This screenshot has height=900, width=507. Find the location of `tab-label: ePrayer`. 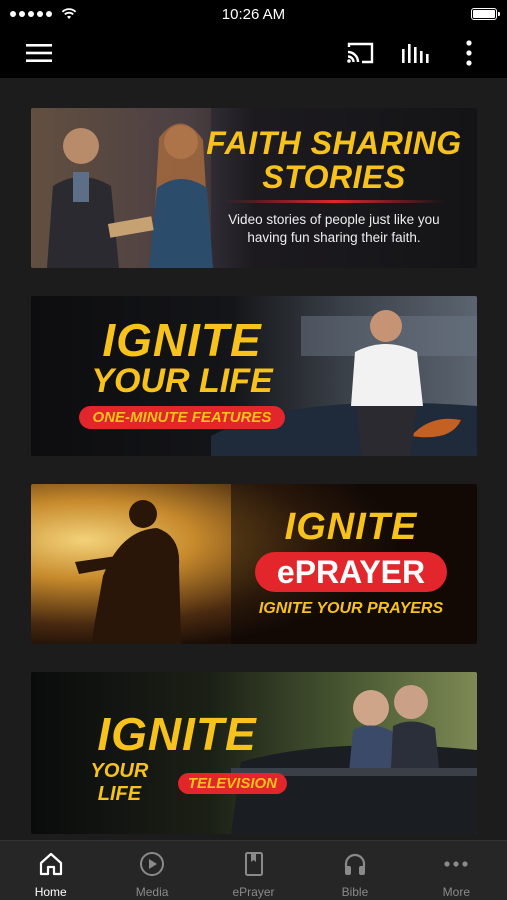

tab-label: ePrayer is located at coordinates (253, 892).